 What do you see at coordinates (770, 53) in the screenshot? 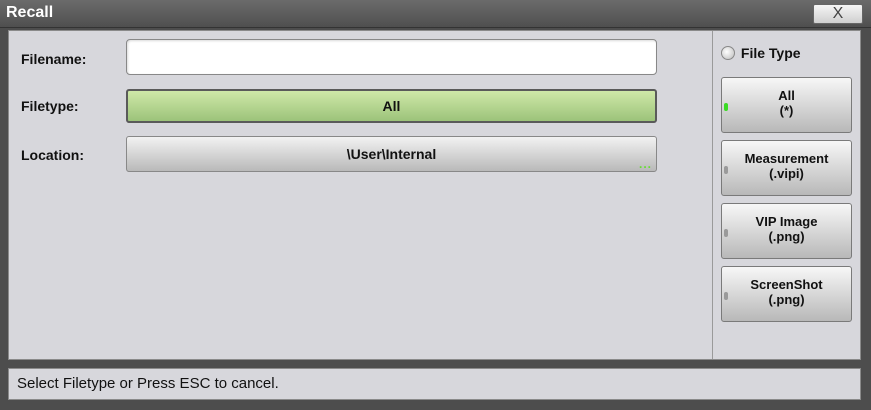
I see `file-type-header-label: File Type` at bounding box center [770, 53].